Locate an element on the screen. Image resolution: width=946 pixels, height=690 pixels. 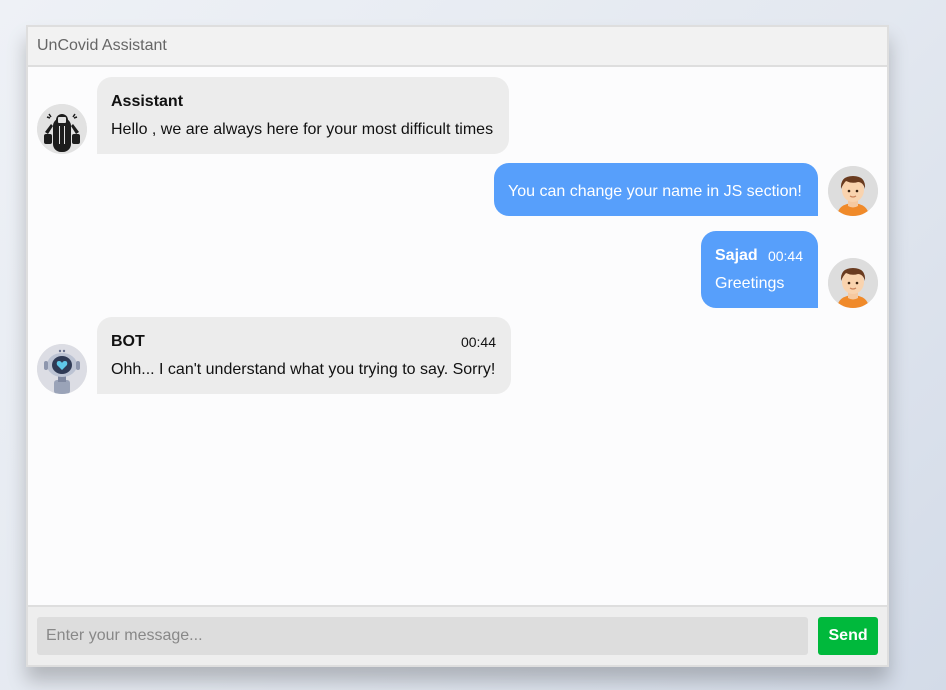
message-outgoing: Sajad 00:44 Greetings is located at coordinates (789, 269).